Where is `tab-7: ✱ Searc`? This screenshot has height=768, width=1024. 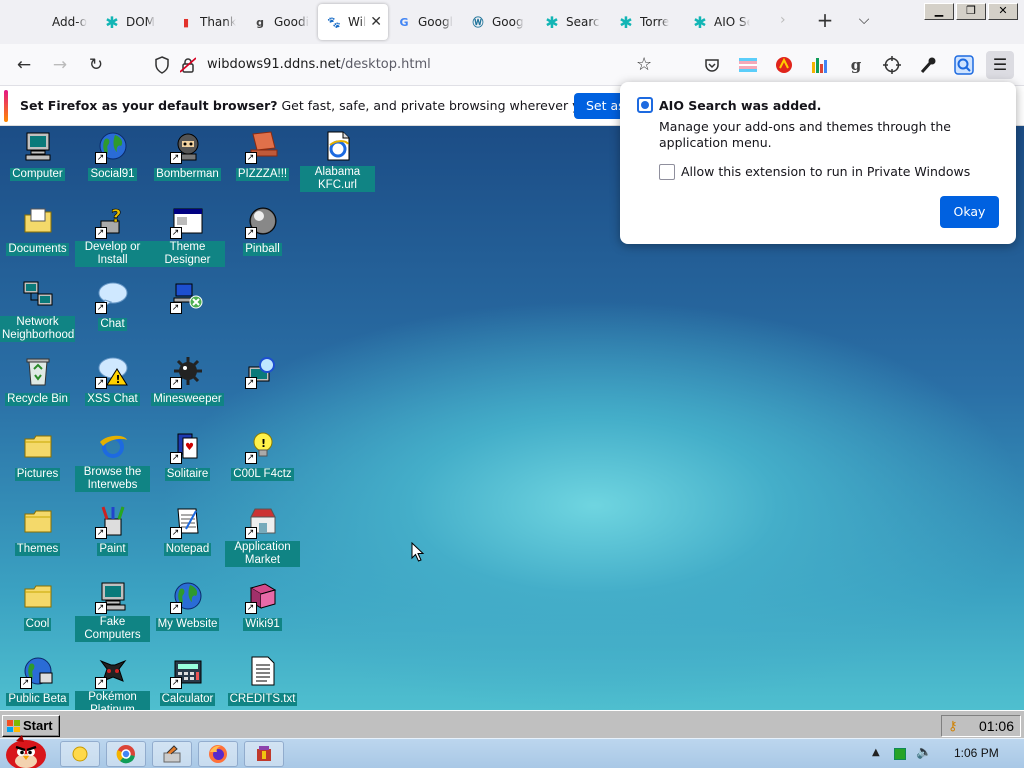
tab-7: ✱ Searc is located at coordinates (573, 22).